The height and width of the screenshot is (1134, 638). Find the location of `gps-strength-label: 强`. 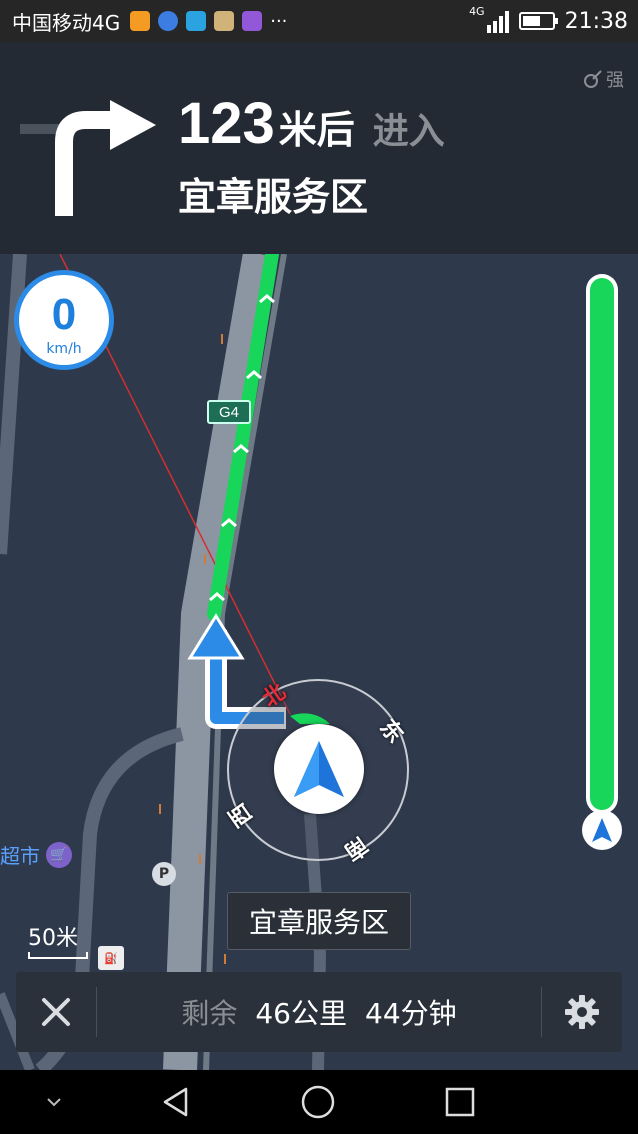

gps-strength-label: 强 is located at coordinates (615, 80).